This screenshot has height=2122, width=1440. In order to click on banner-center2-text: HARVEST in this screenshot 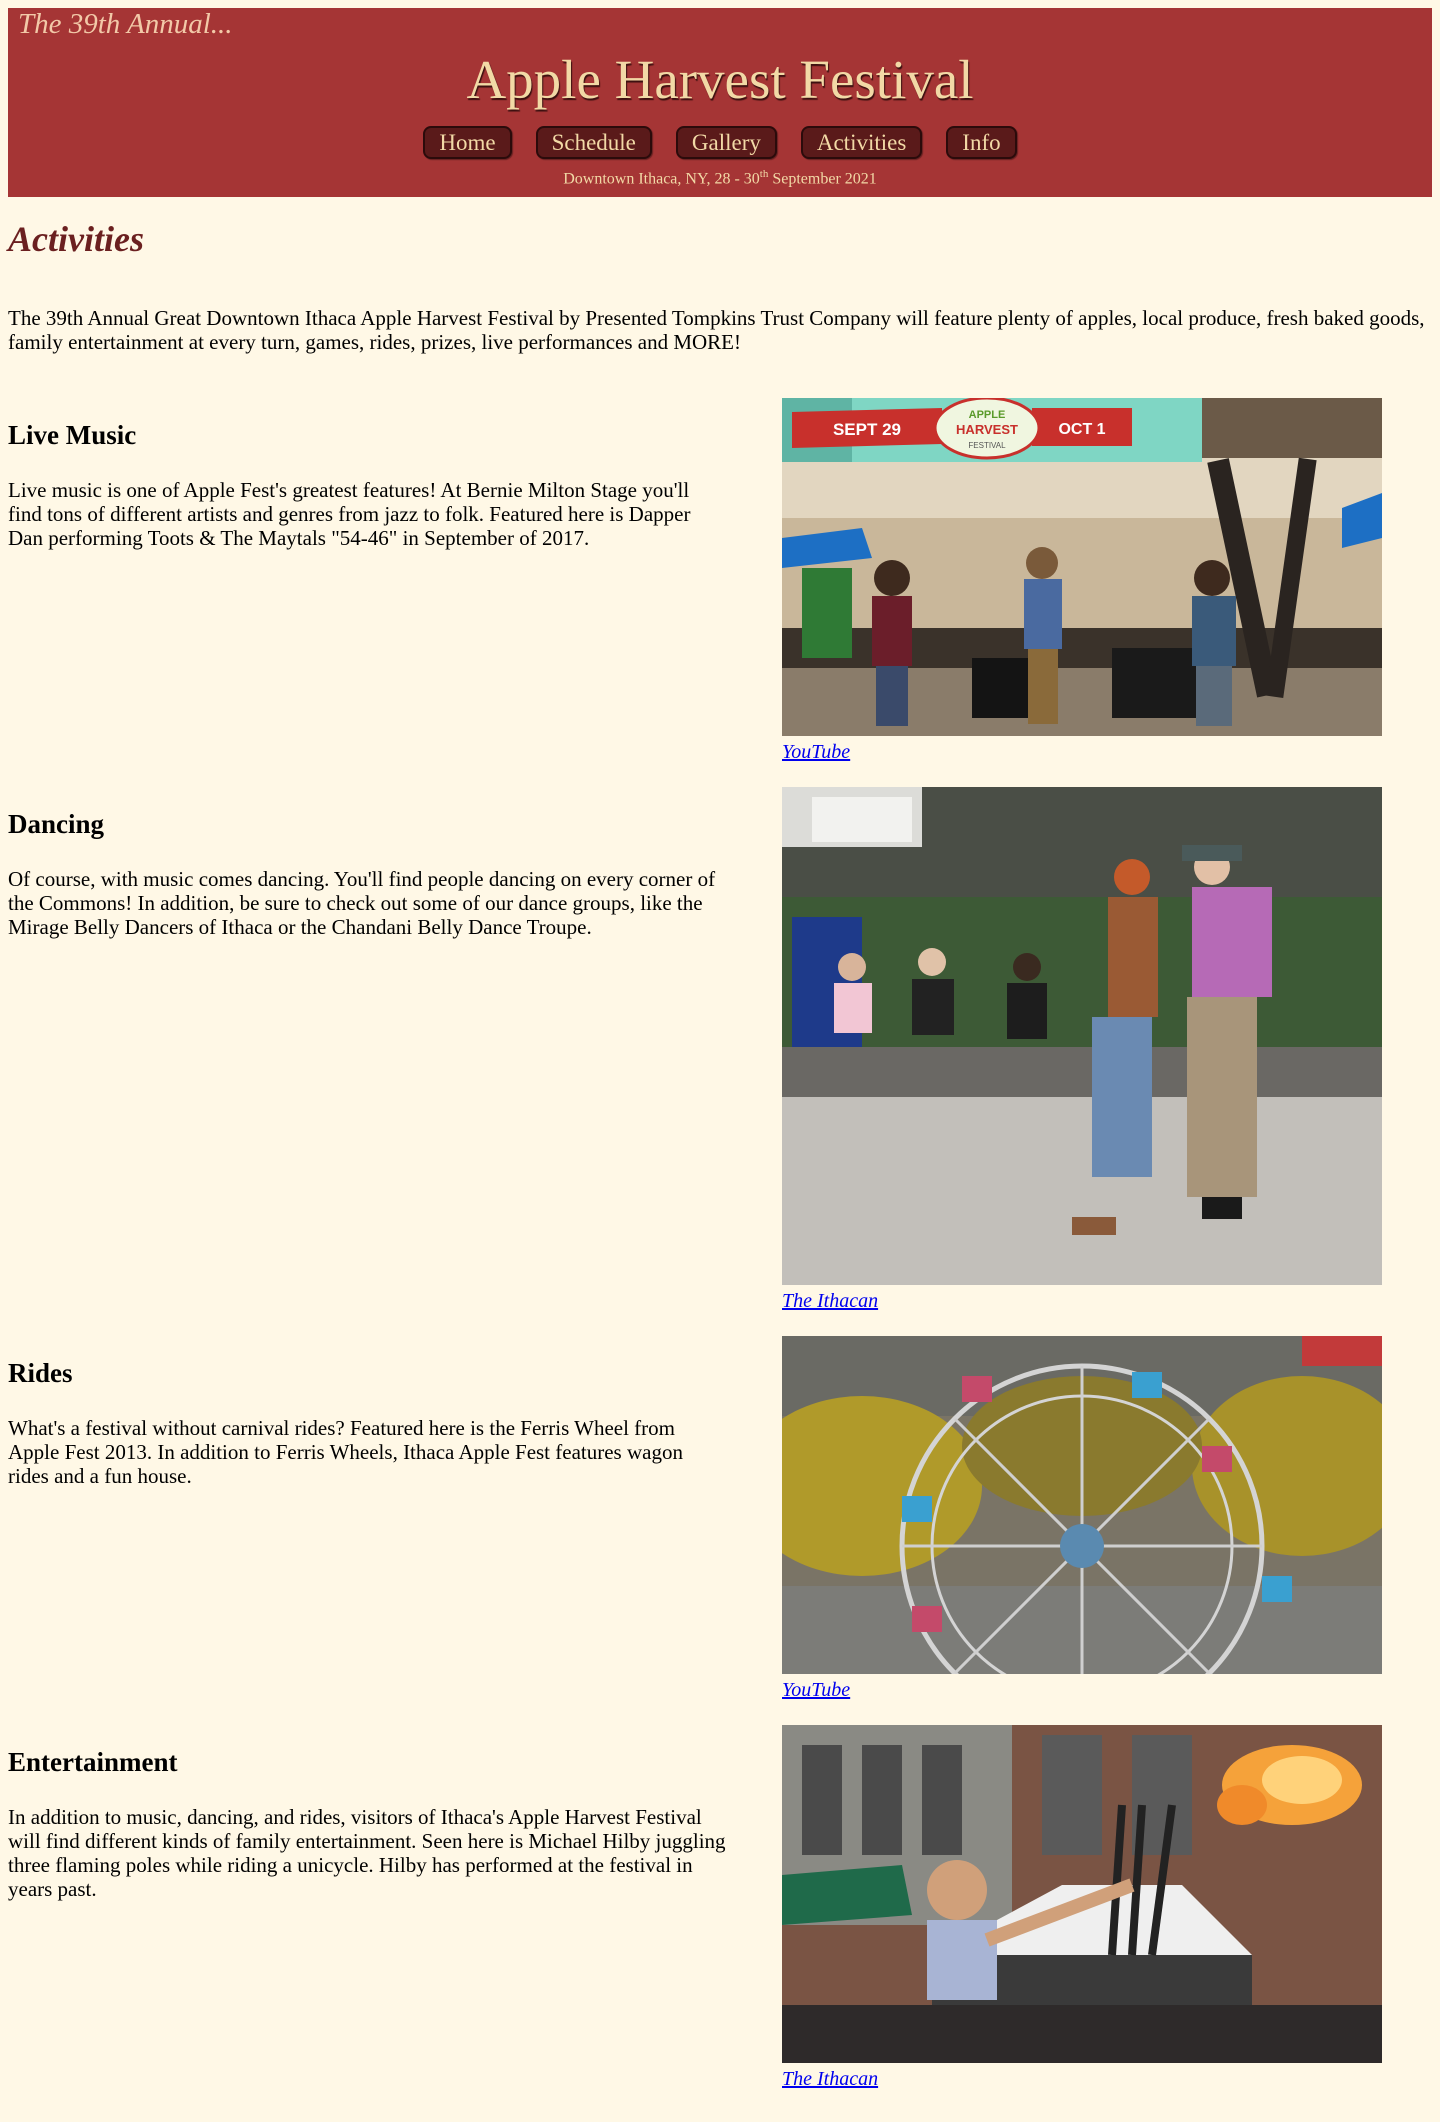, I will do `click(987, 429)`.